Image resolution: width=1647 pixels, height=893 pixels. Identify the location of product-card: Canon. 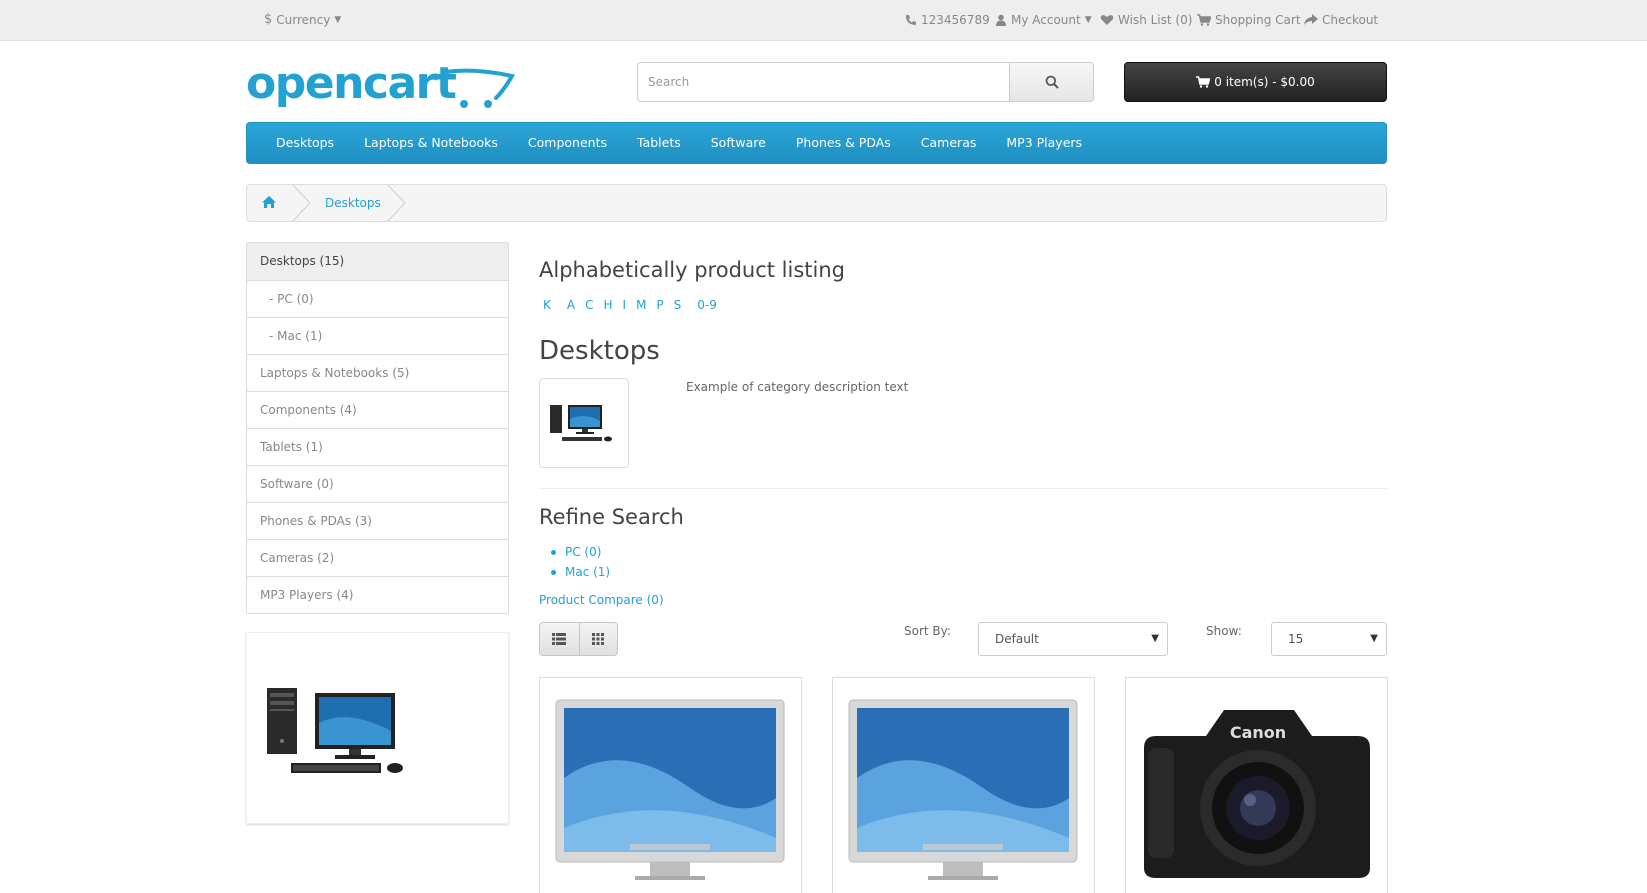
(1256, 785).